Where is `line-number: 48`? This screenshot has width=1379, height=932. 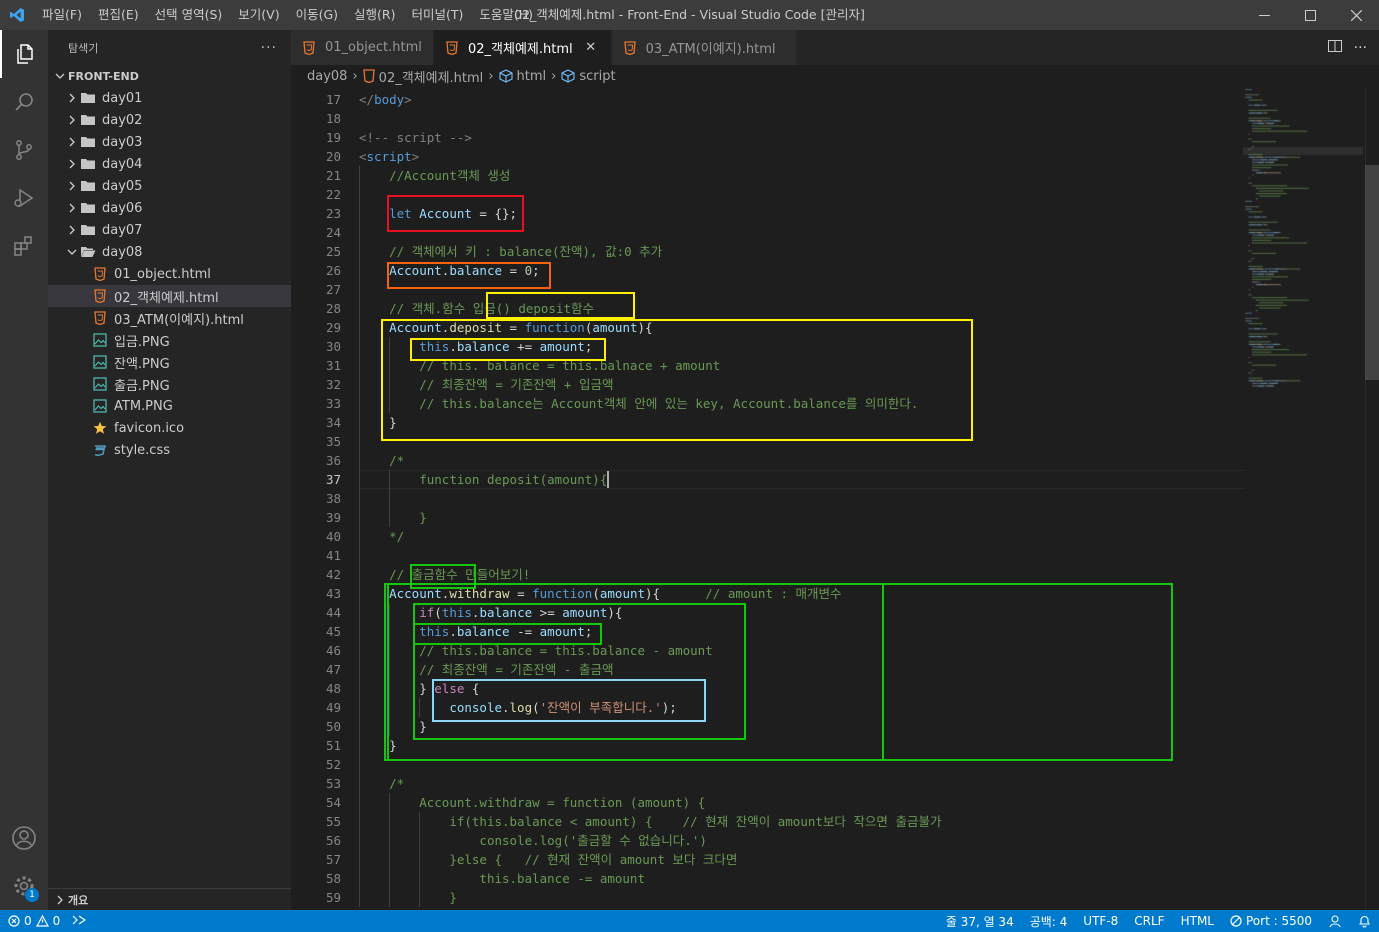 line-number: 48 is located at coordinates (333, 688).